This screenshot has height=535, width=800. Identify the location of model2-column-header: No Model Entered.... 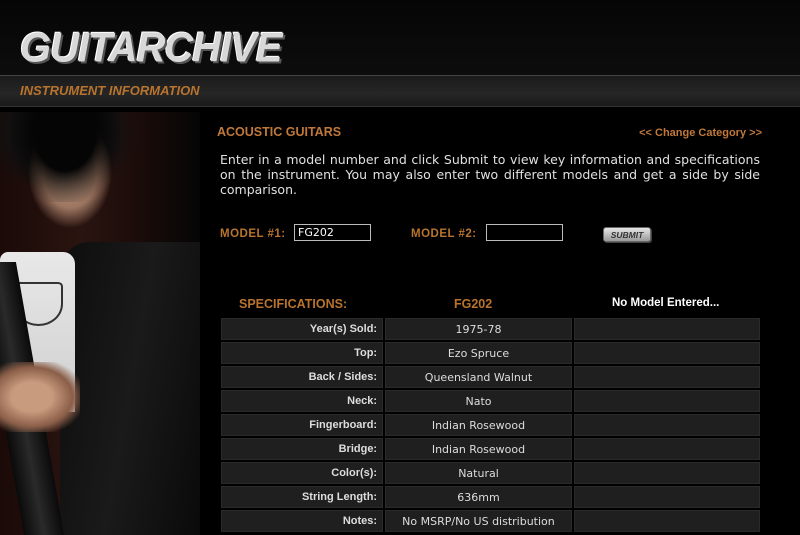
(666, 303).